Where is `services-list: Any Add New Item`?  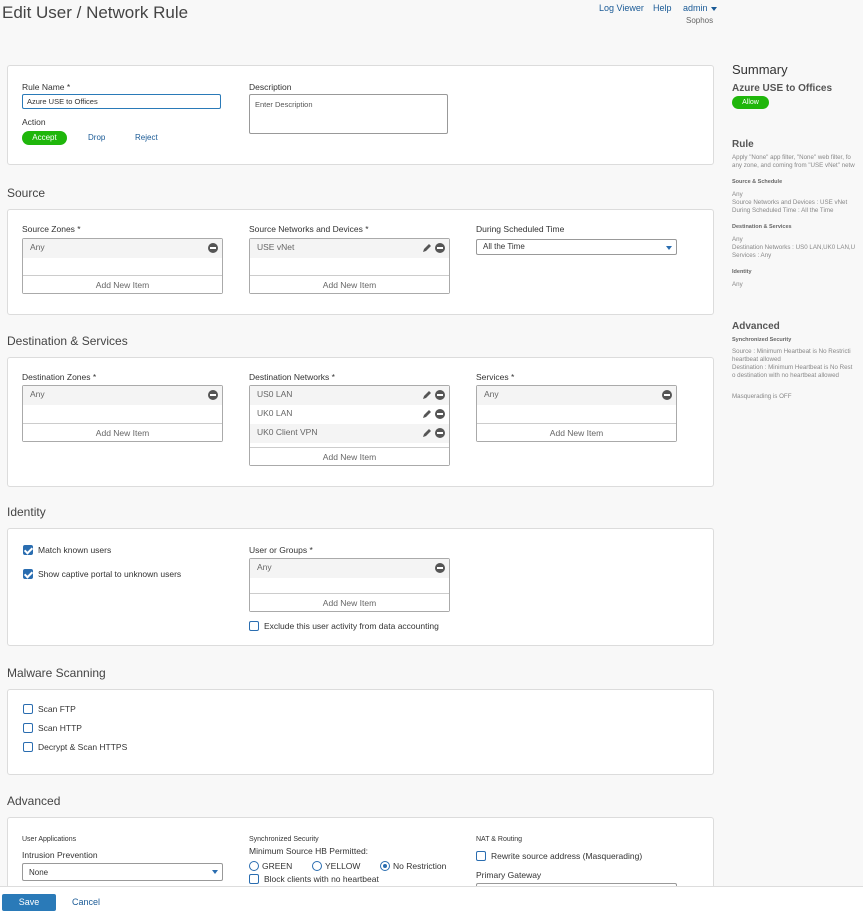 services-list: Any Add New Item is located at coordinates (576, 413).